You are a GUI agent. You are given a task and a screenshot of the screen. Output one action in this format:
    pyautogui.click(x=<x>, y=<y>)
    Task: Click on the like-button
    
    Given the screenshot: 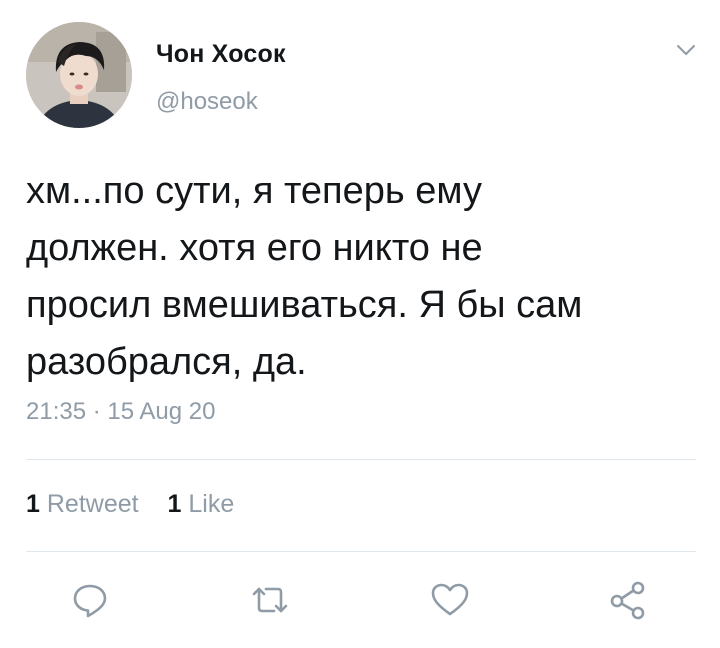 What is the action you would take?
    pyautogui.click(x=450, y=600)
    